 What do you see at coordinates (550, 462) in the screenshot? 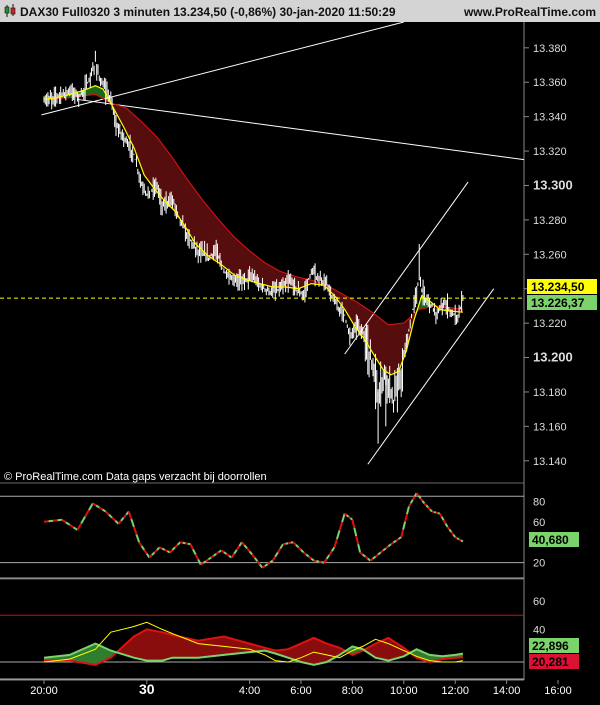
I see `y-tick-label: 13.140` at bounding box center [550, 462].